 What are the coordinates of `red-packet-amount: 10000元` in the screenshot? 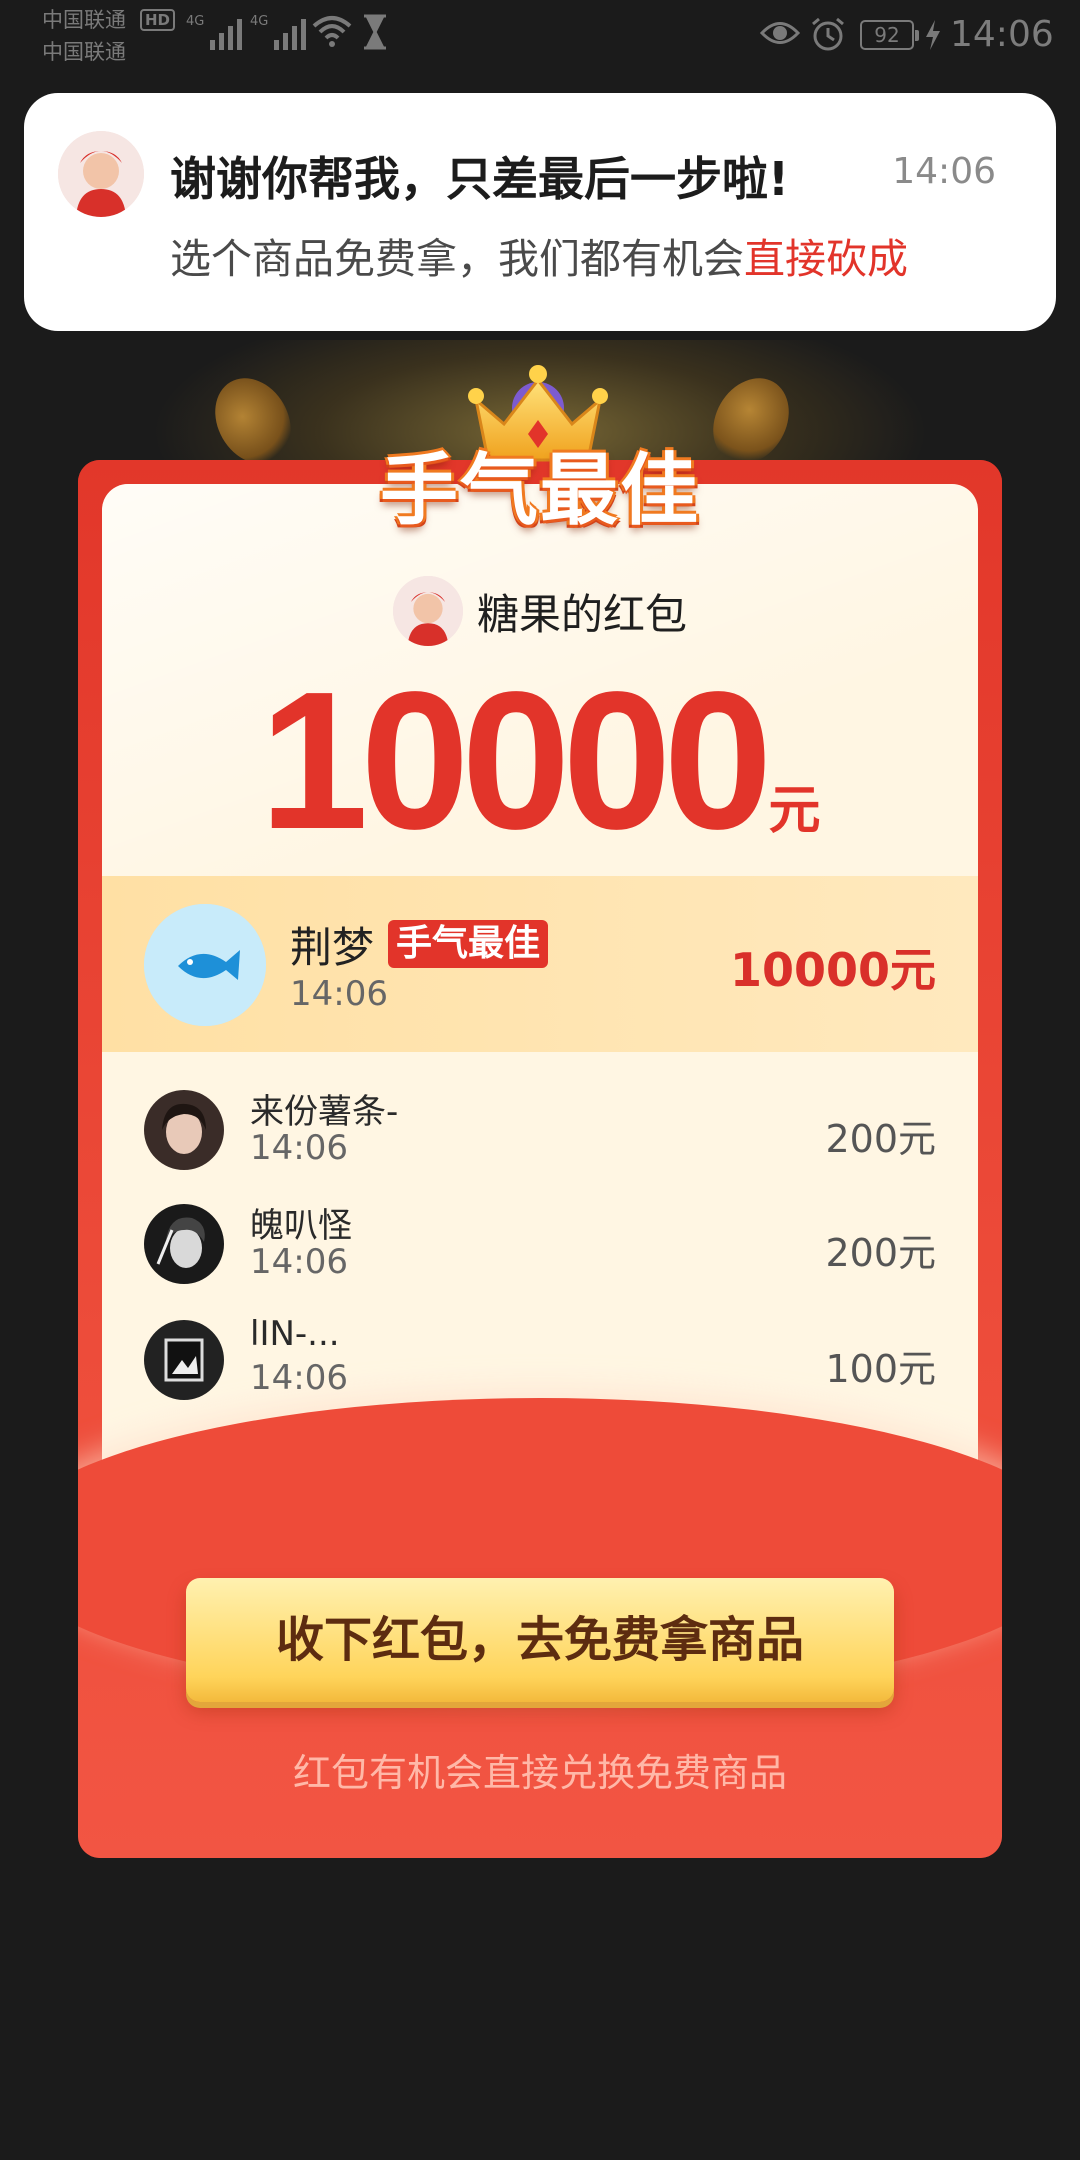 It's located at (540, 761).